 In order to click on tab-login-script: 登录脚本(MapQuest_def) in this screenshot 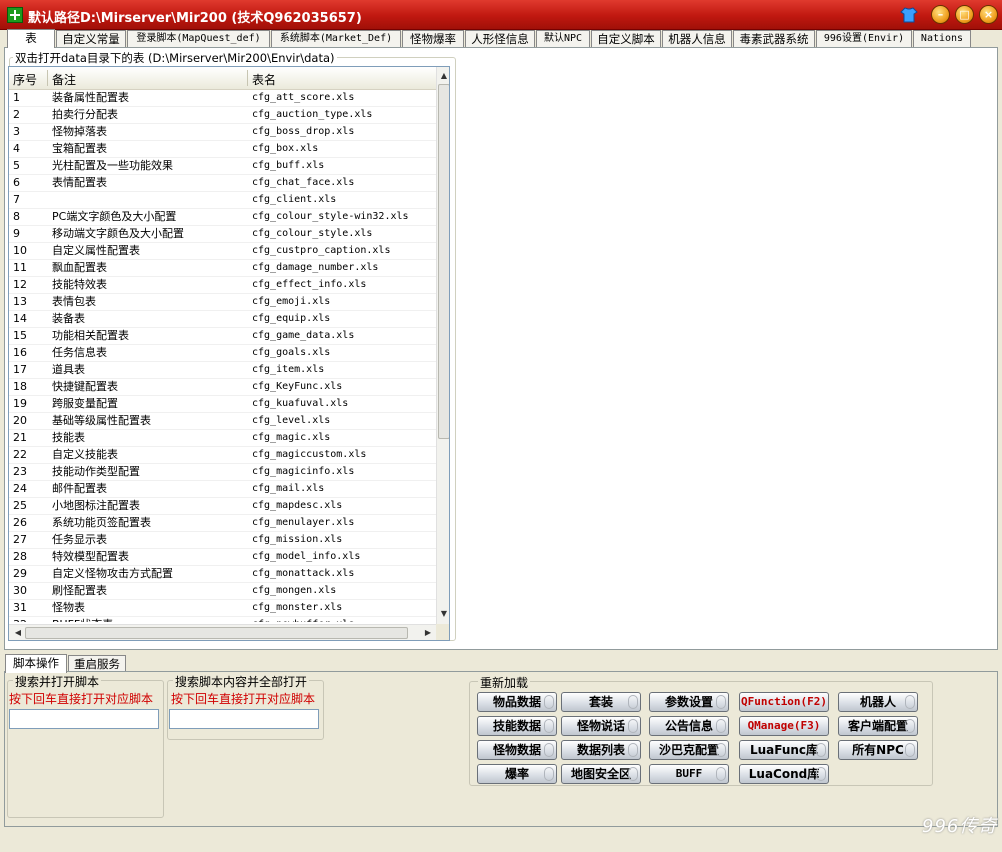, I will do `click(198, 38)`.